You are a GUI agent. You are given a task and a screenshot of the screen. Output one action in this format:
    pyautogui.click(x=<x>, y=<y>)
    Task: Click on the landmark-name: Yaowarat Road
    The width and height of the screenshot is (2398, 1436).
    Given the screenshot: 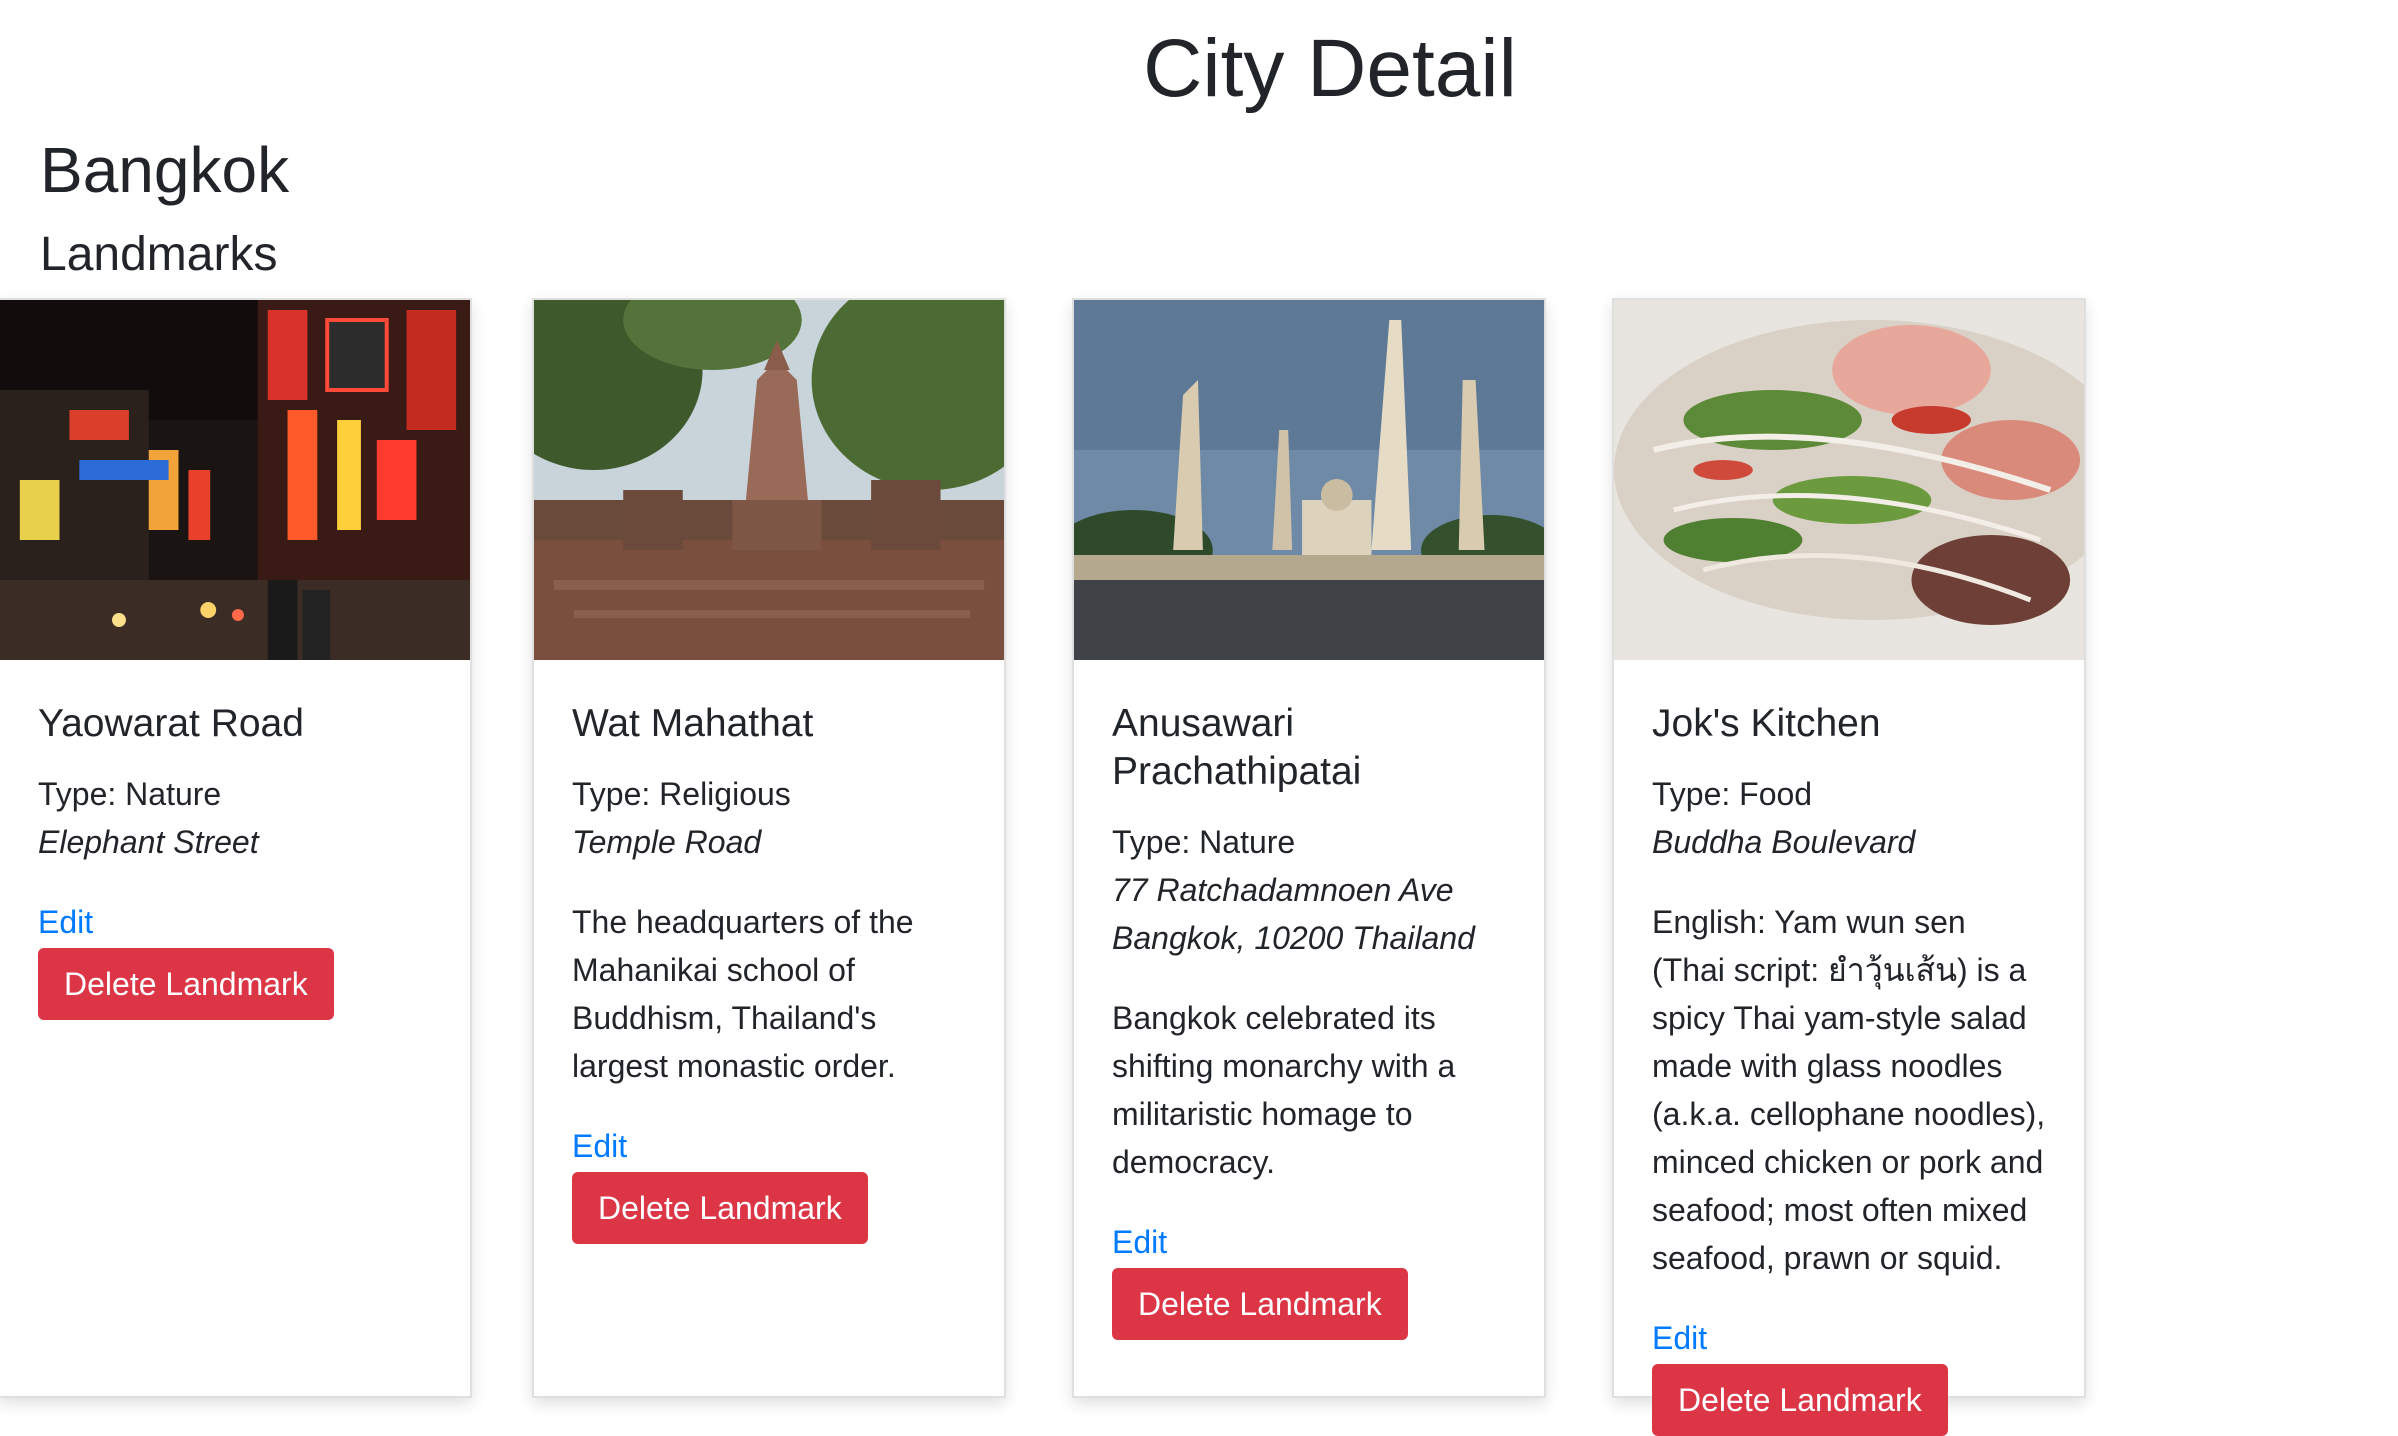 What is the action you would take?
    pyautogui.click(x=171, y=723)
    